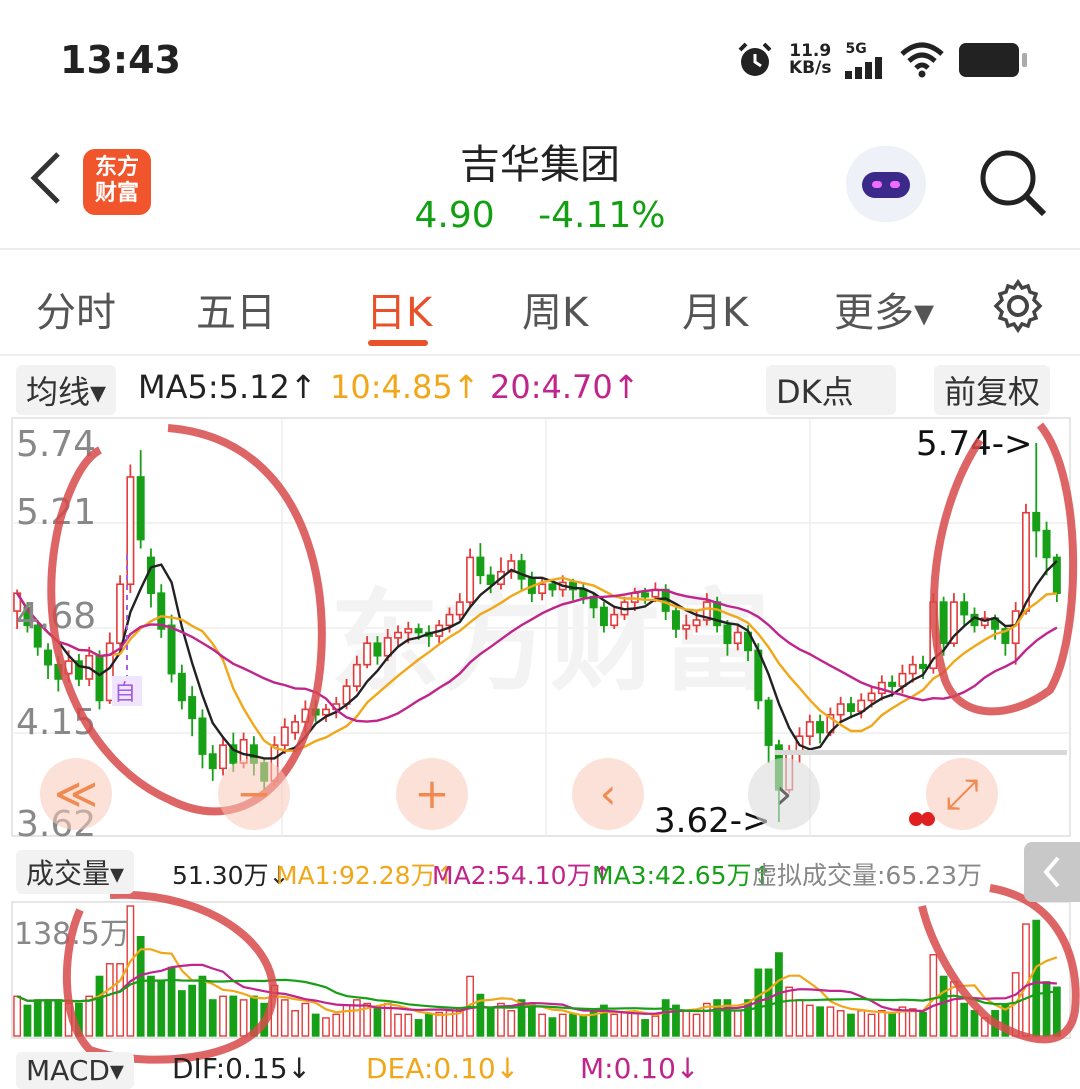 Image resolution: width=1080 pixels, height=1089 pixels. Describe the element at coordinates (550, 642) in the screenshot. I see `watermark: 东方财富` at that location.